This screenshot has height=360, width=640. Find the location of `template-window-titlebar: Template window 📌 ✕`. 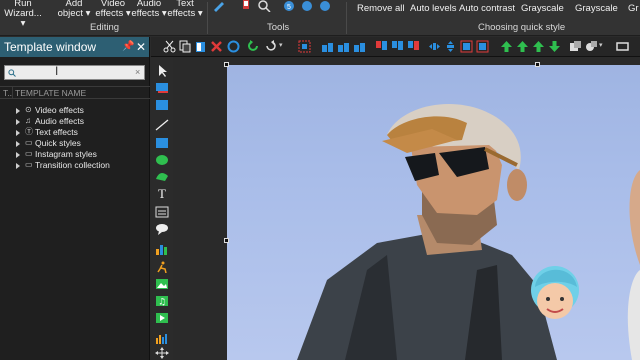

template-window-titlebar: Template window 📌 ✕ is located at coordinates (74, 47).